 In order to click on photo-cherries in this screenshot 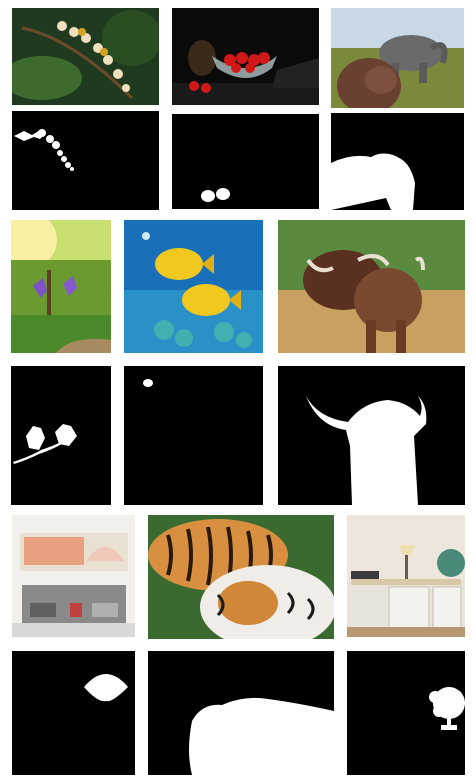, I will do `click(245, 56)`.